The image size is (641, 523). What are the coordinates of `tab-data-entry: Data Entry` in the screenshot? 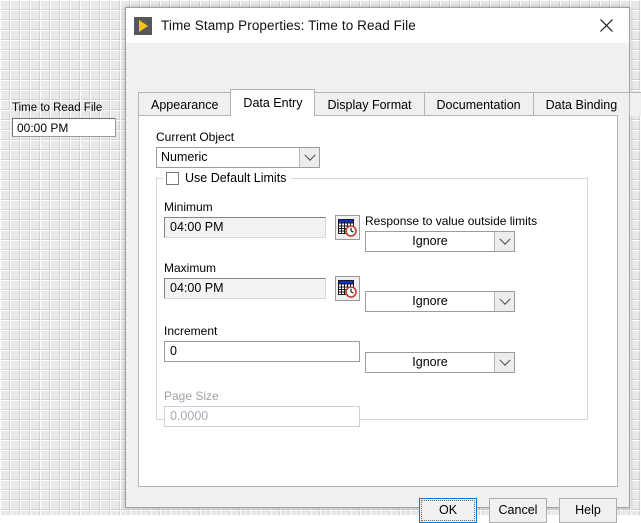 It's located at (273, 102).